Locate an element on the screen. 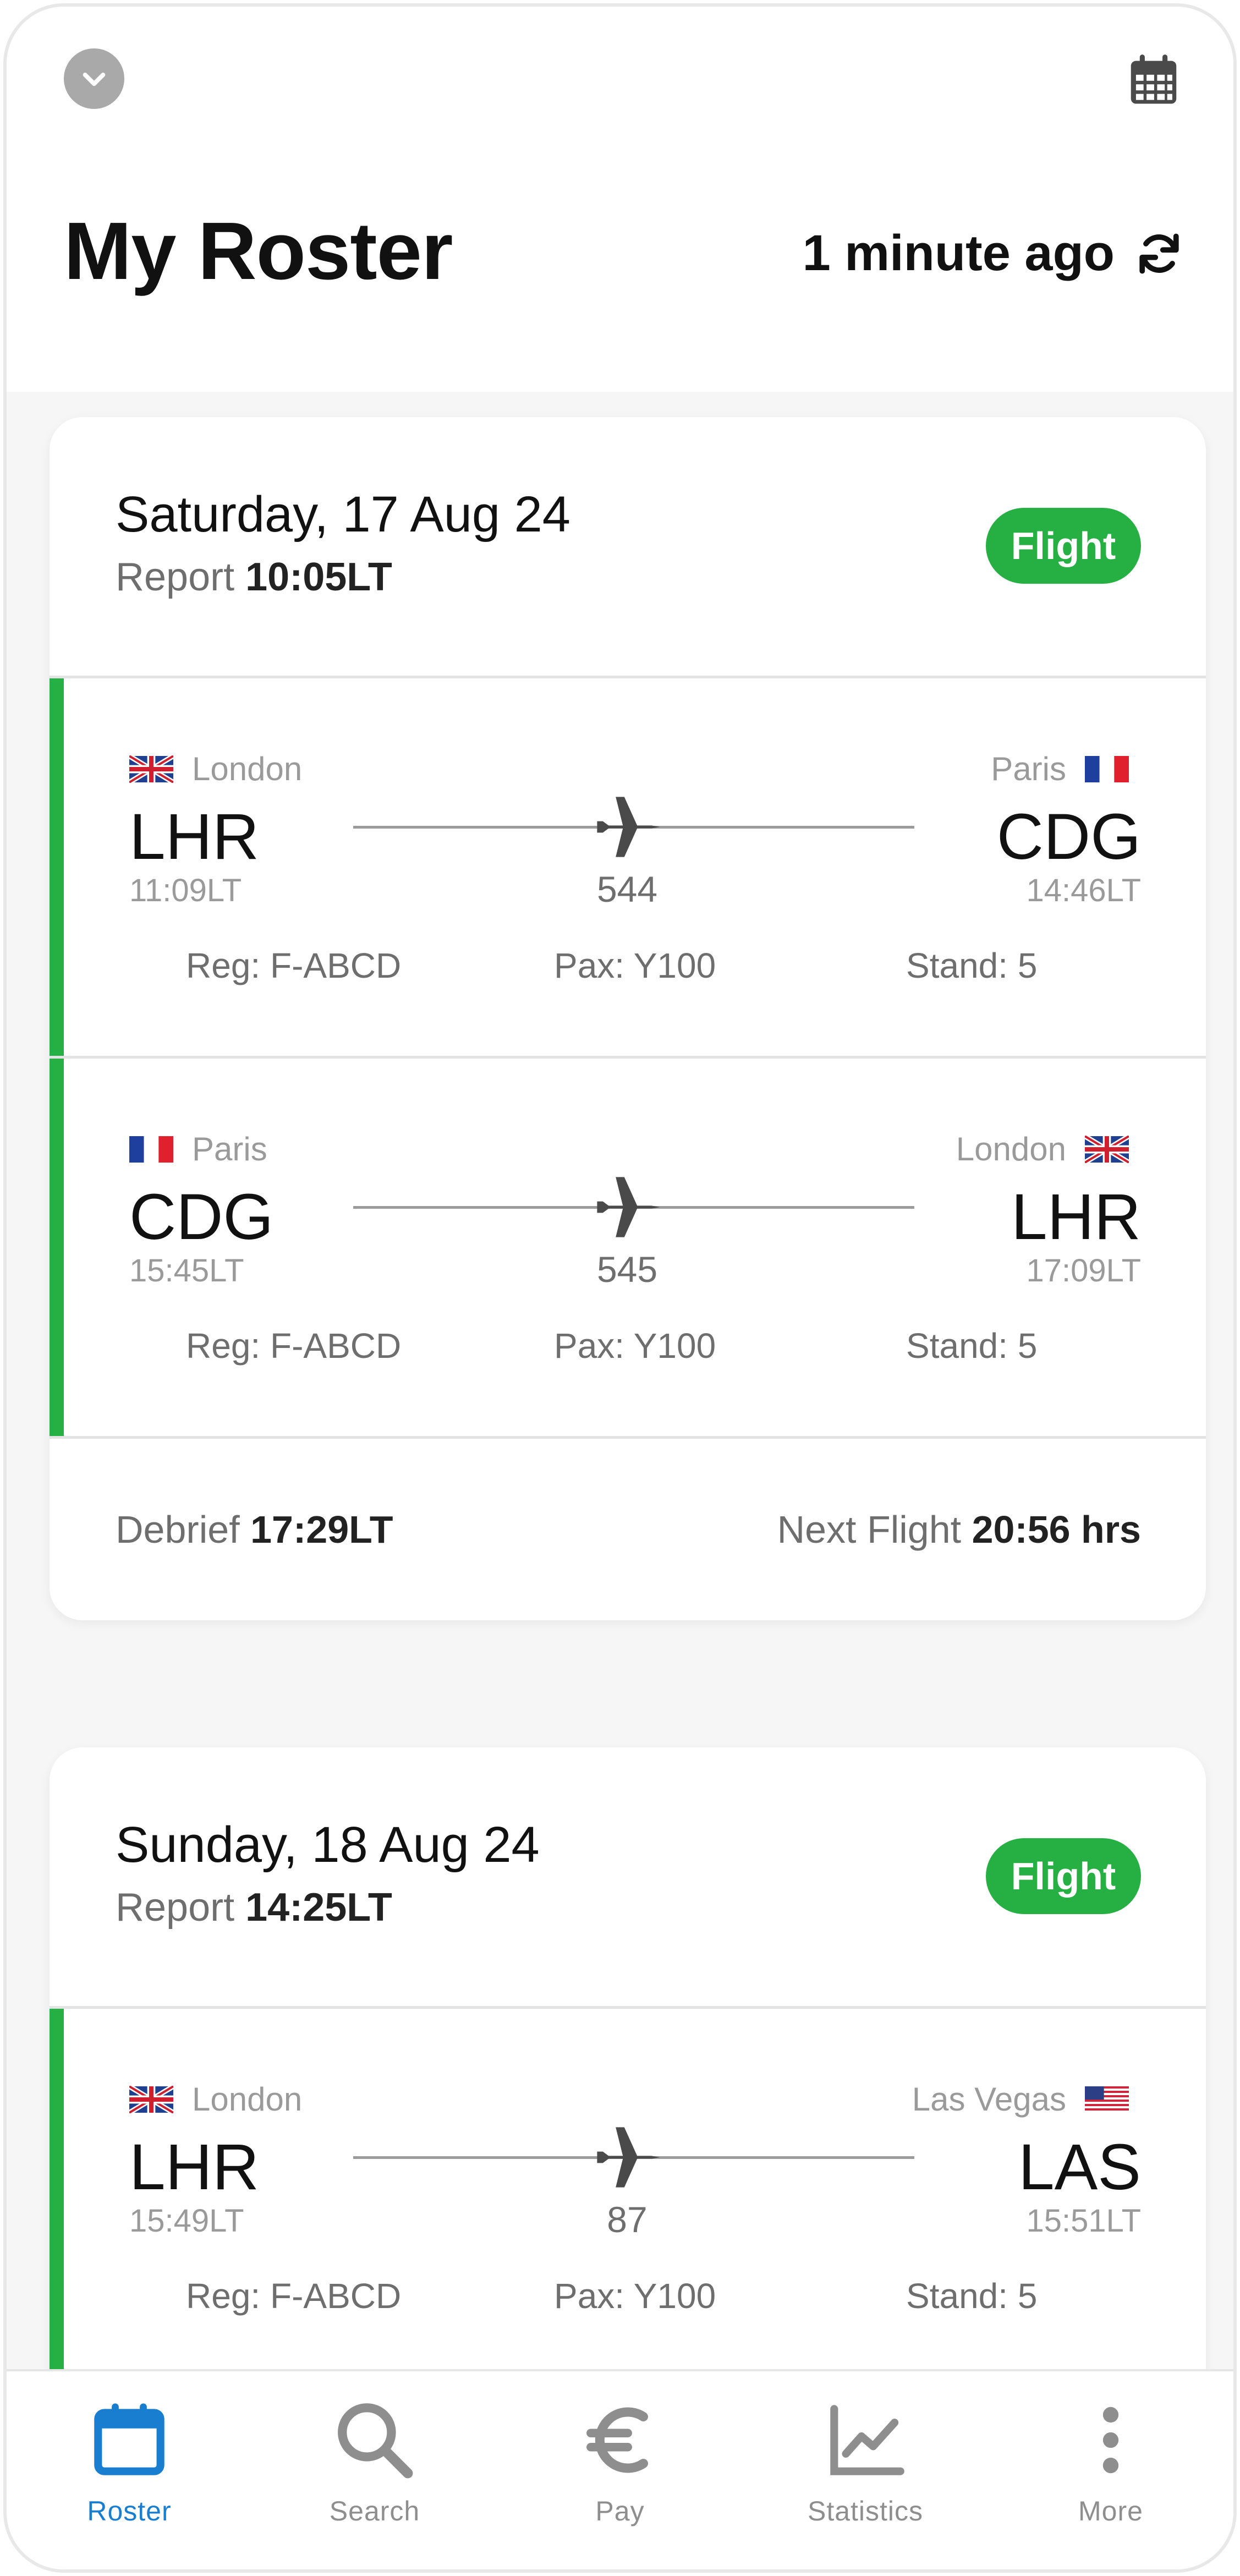  arrival-city: Las Vegas is located at coordinates (989, 2100).